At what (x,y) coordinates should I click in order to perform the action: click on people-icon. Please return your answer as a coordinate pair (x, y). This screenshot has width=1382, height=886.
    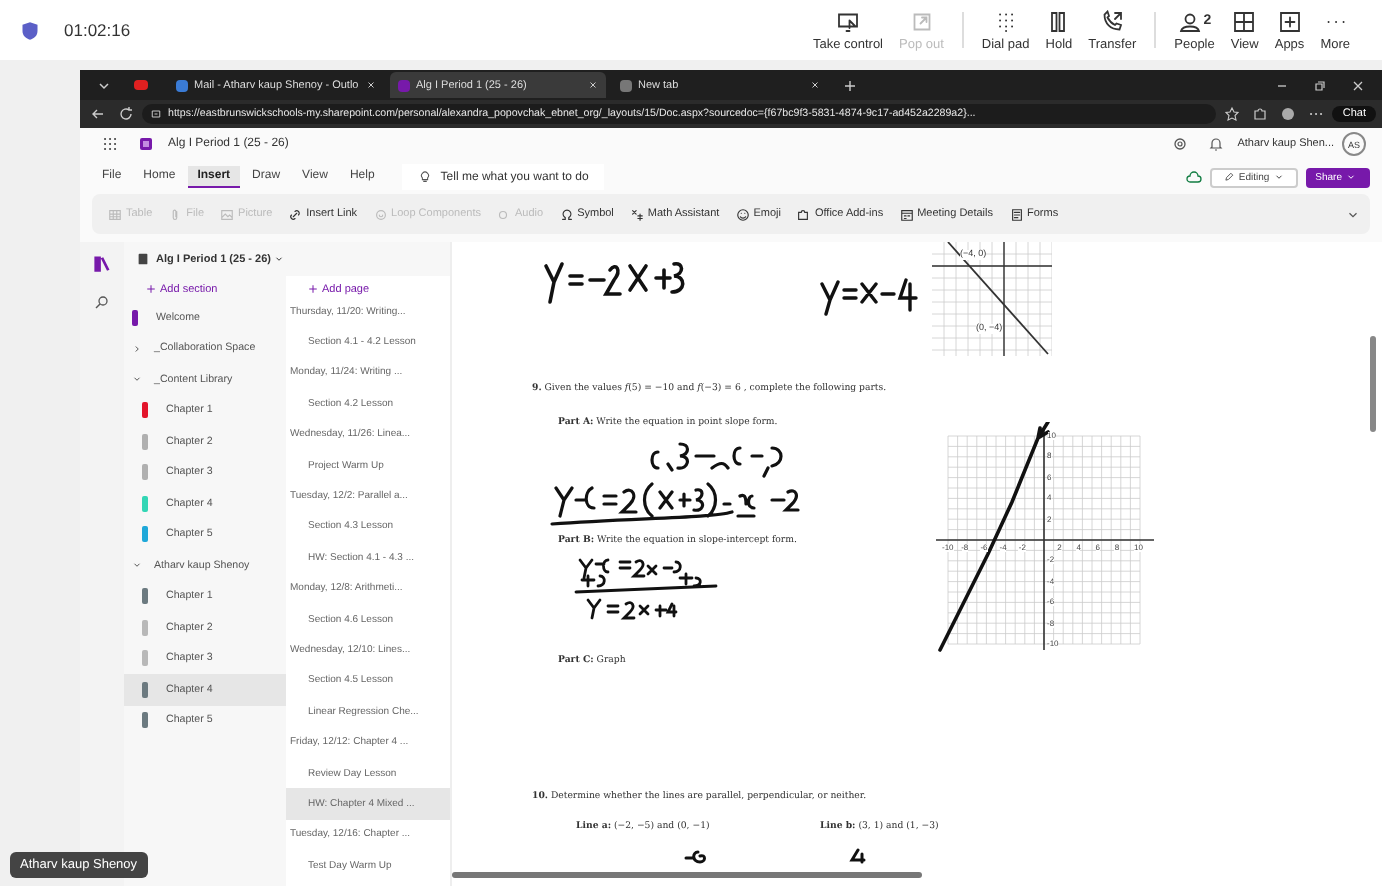
    Looking at the image, I should click on (1189, 21).